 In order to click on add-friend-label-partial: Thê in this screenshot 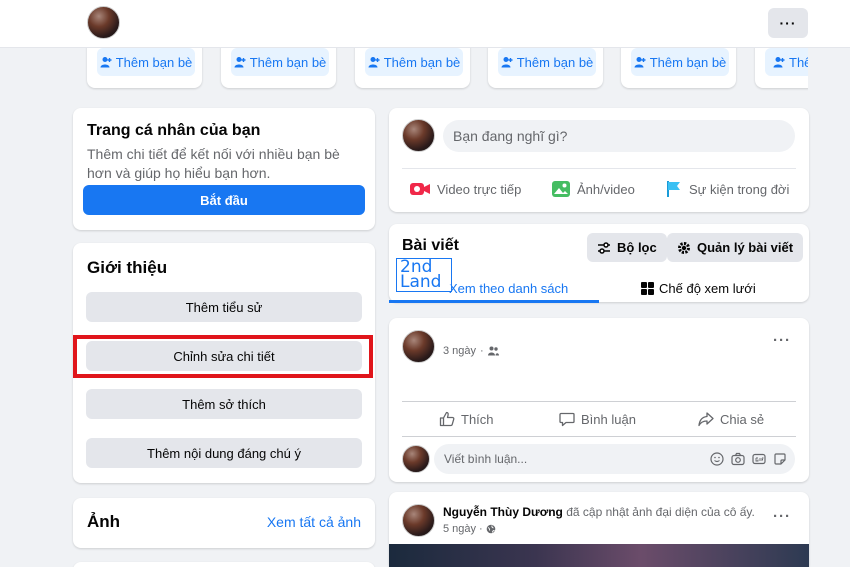, I will do `click(798, 62)`.